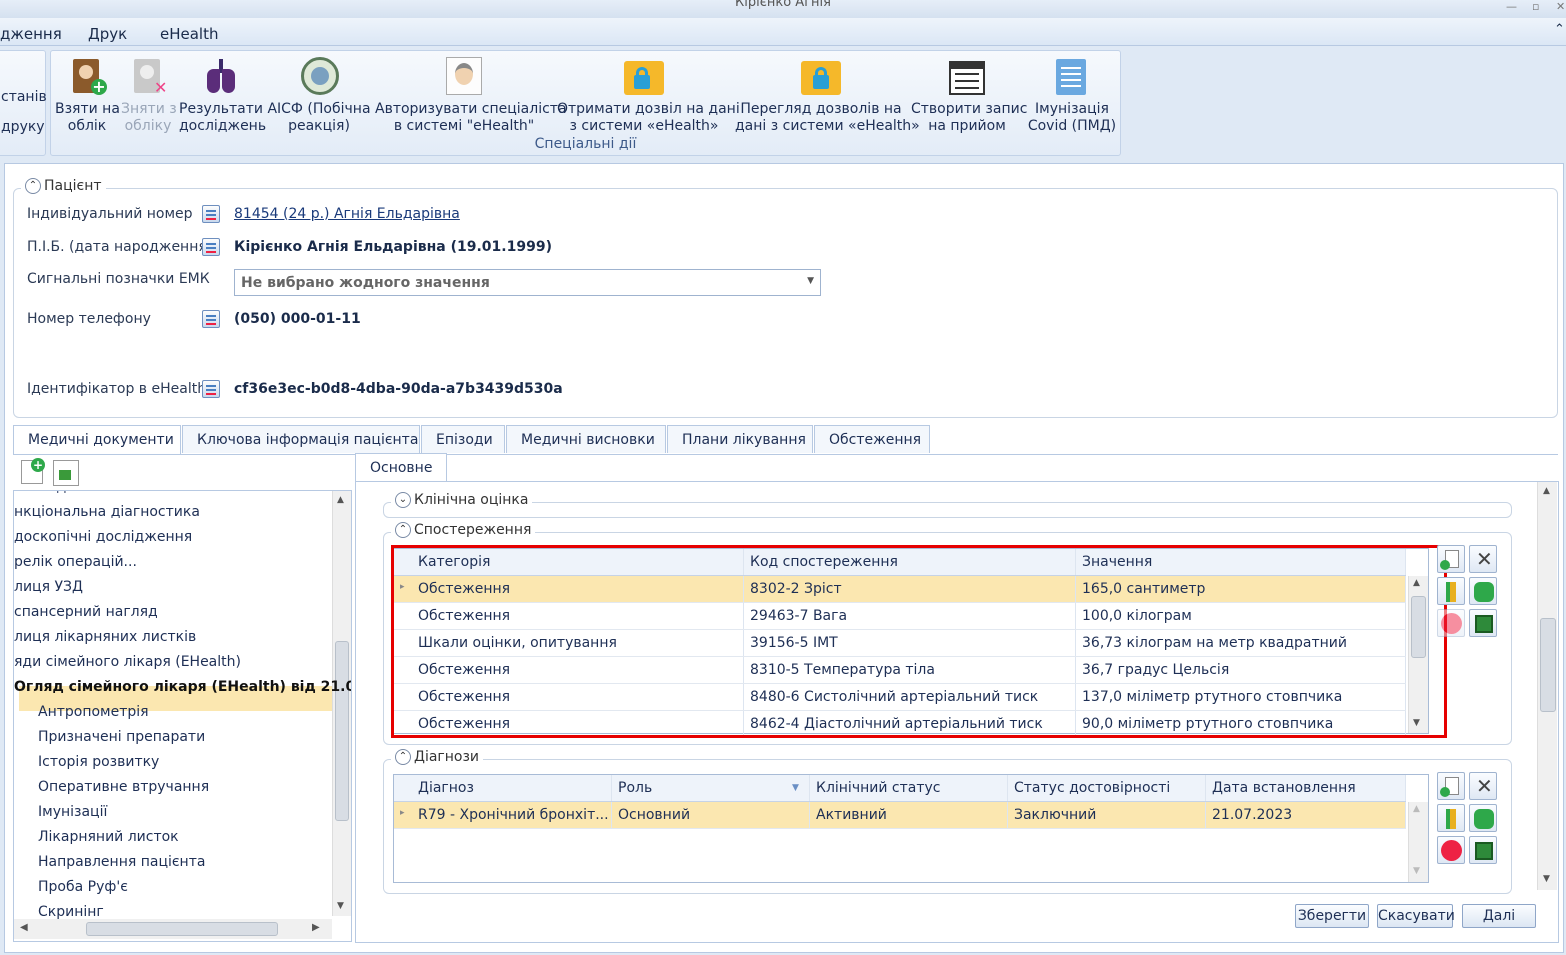 The width and height of the screenshot is (1566, 955). What do you see at coordinates (97, 439) in the screenshot?
I see `tab-medical-documents: Медичні документи` at bounding box center [97, 439].